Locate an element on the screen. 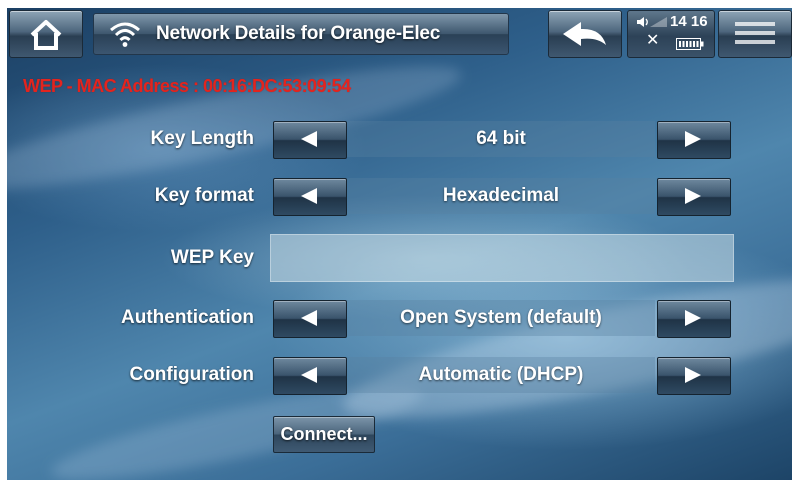  configuration-label: Configuration is located at coordinates (191, 374).